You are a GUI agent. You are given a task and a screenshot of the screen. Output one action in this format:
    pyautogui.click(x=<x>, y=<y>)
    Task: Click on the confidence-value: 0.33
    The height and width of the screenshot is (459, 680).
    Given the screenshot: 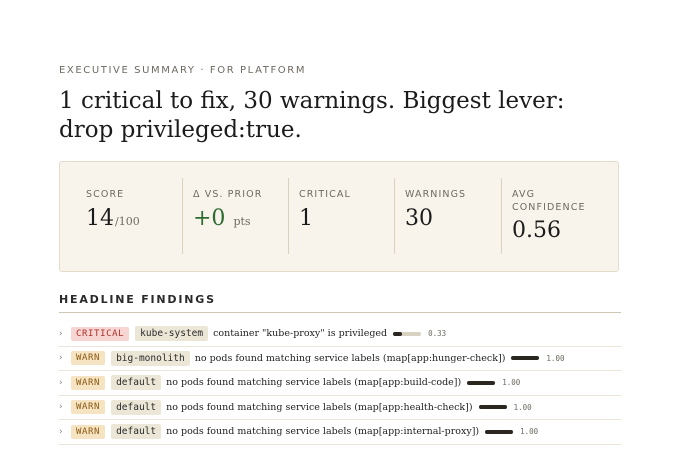 What is the action you would take?
    pyautogui.click(x=437, y=334)
    